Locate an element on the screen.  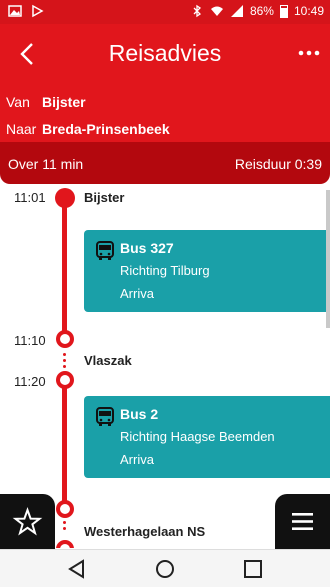
bus-leg-card: Bus 327 Richting Tilburg Arriva is located at coordinates (207, 271).